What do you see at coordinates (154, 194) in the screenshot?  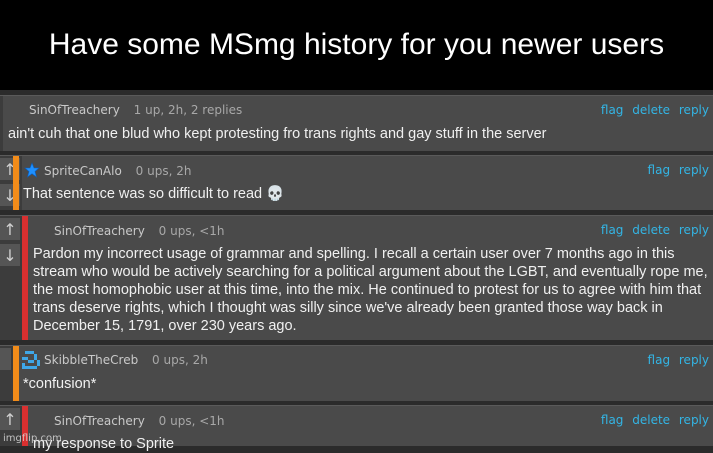 I see `comment-text: That sentence was so difficult to read 💀` at bounding box center [154, 194].